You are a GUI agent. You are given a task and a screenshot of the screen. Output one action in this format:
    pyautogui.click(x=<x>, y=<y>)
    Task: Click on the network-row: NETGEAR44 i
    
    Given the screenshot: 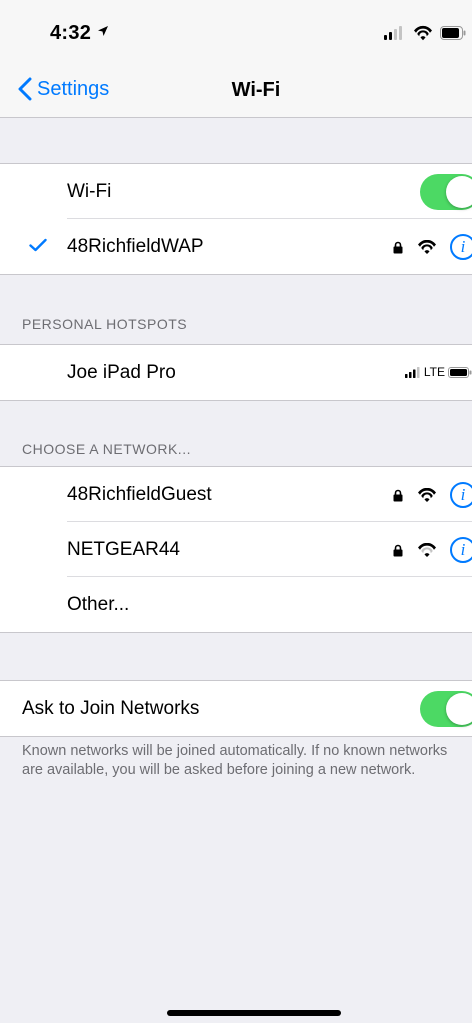 What is the action you would take?
    pyautogui.click(x=236, y=549)
    